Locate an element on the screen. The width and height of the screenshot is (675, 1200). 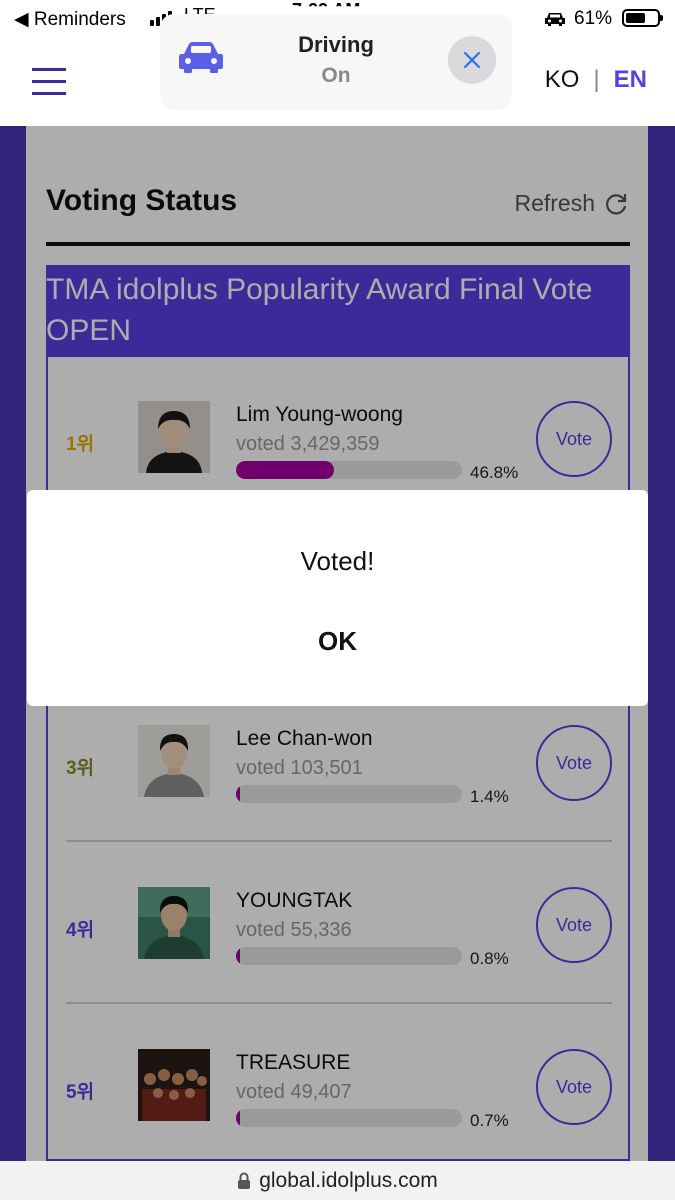
back-to-app-link: ◀ Reminders is located at coordinates (70, 19).